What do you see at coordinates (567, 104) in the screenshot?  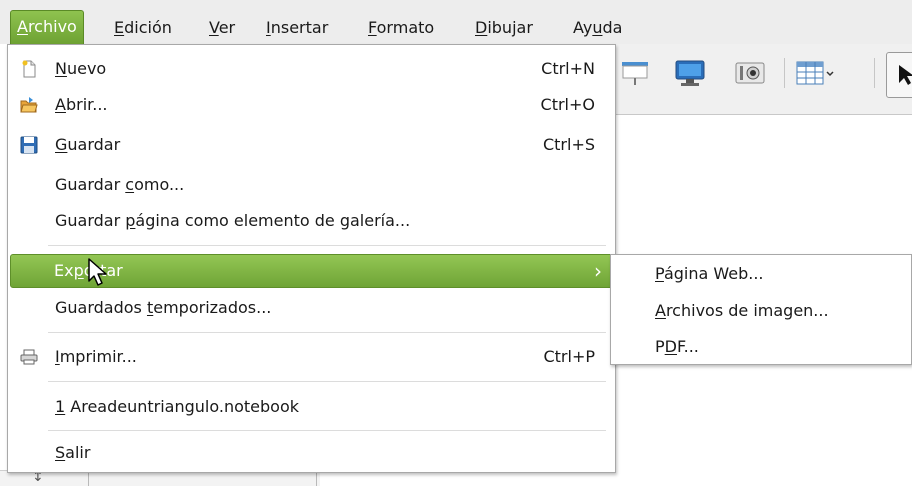 I see `shortcut-label: Ctrl+O` at bounding box center [567, 104].